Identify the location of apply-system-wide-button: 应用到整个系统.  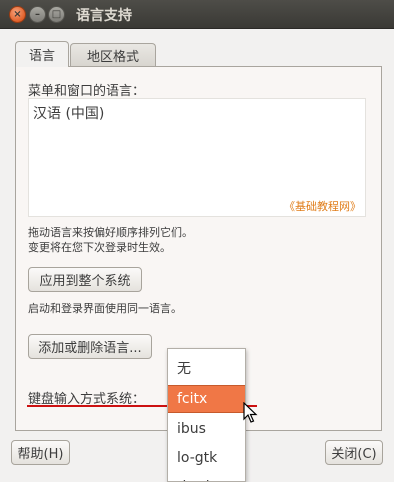
(85, 279).